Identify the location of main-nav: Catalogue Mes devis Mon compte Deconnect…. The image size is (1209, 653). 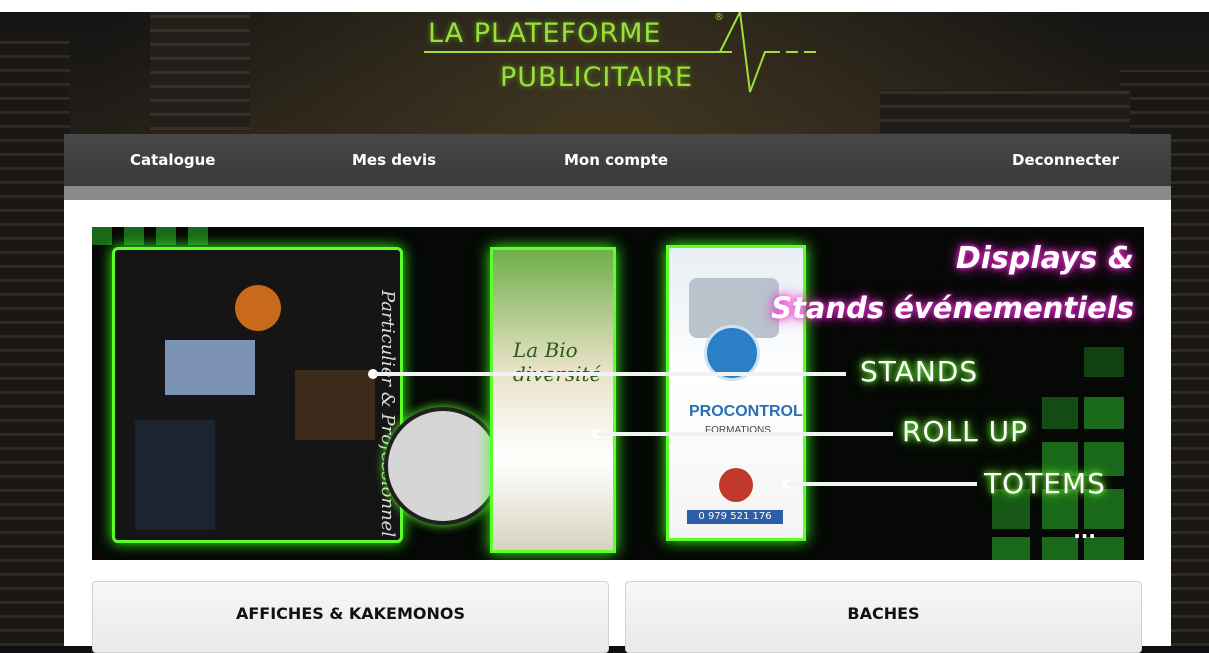
(617, 160).